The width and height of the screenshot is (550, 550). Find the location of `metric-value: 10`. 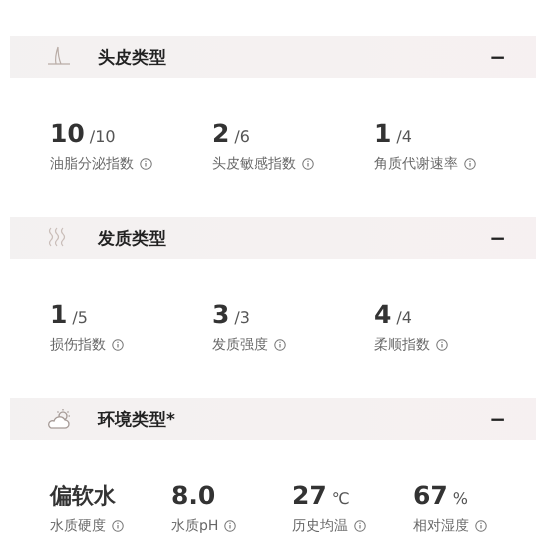

metric-value: 10 is located at coordinates (67, 133).